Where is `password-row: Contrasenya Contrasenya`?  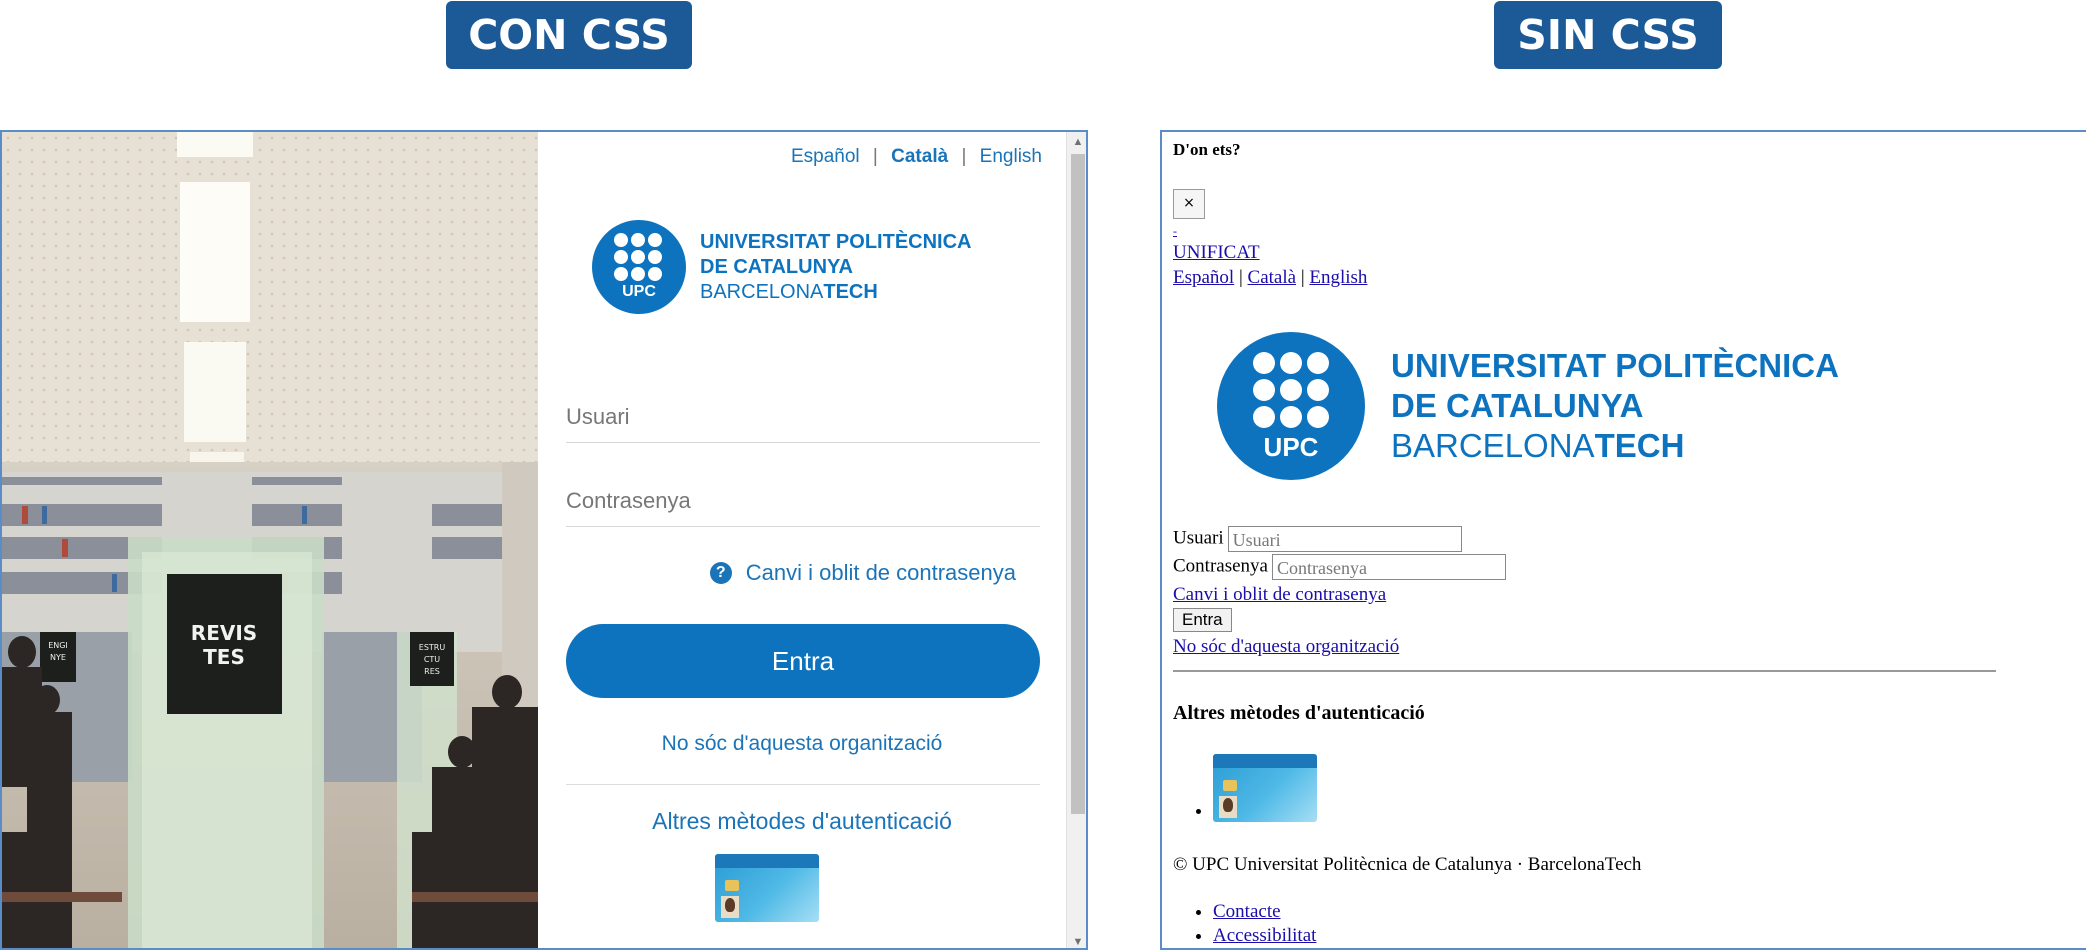
password-row: Contrasenya Contrasenya is located at coordinates (1339, 567).